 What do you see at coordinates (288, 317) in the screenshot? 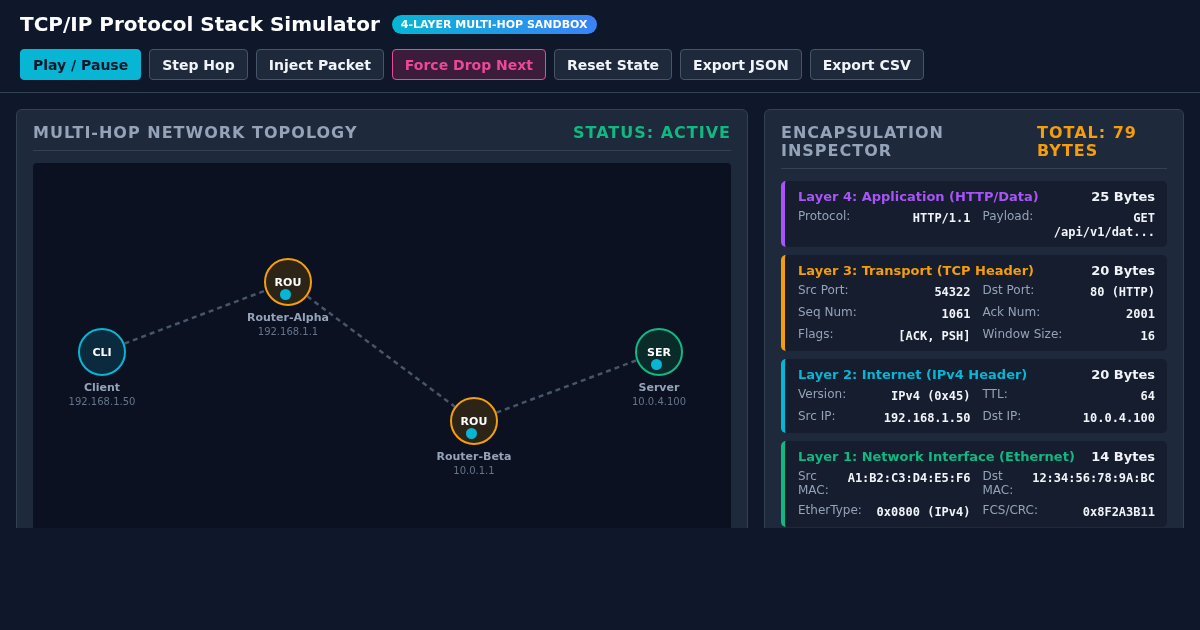
I see `node-name: Router-Alpha` at bounding box center [288, 317].